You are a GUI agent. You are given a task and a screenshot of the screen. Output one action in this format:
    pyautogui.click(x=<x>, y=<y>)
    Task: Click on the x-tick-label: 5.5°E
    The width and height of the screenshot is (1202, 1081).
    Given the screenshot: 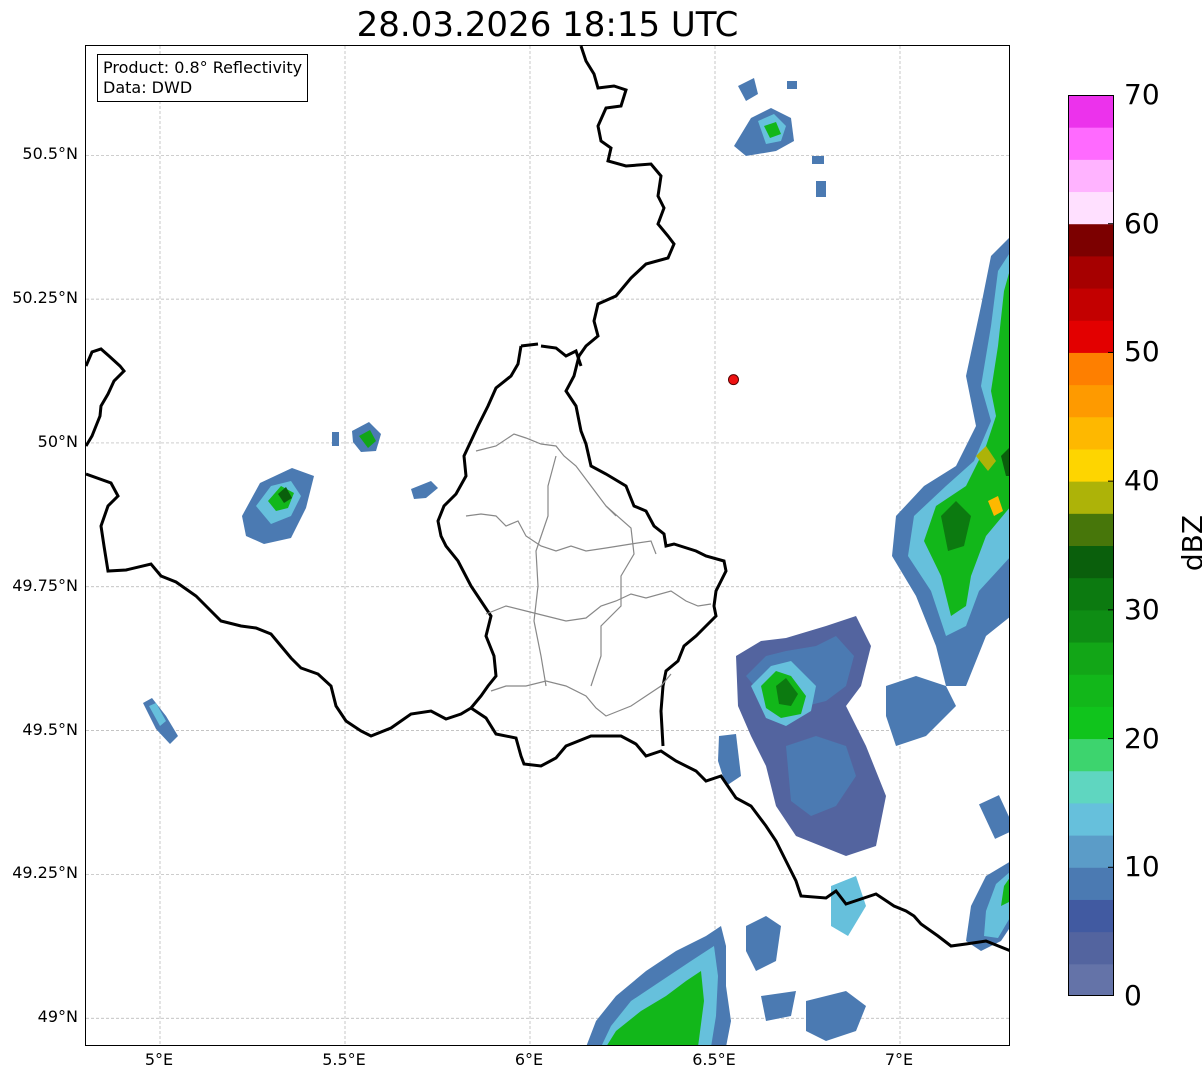 What is the action you would take?
    pyautogui.click(x=344, y=1059)
    